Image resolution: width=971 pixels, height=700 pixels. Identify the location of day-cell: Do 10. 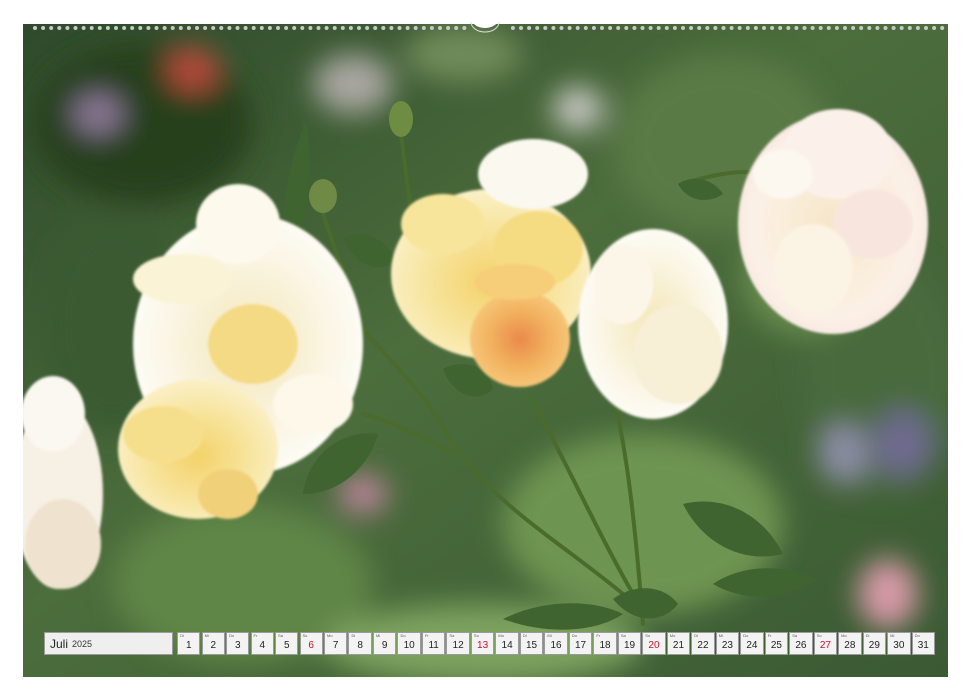
(409, 643).